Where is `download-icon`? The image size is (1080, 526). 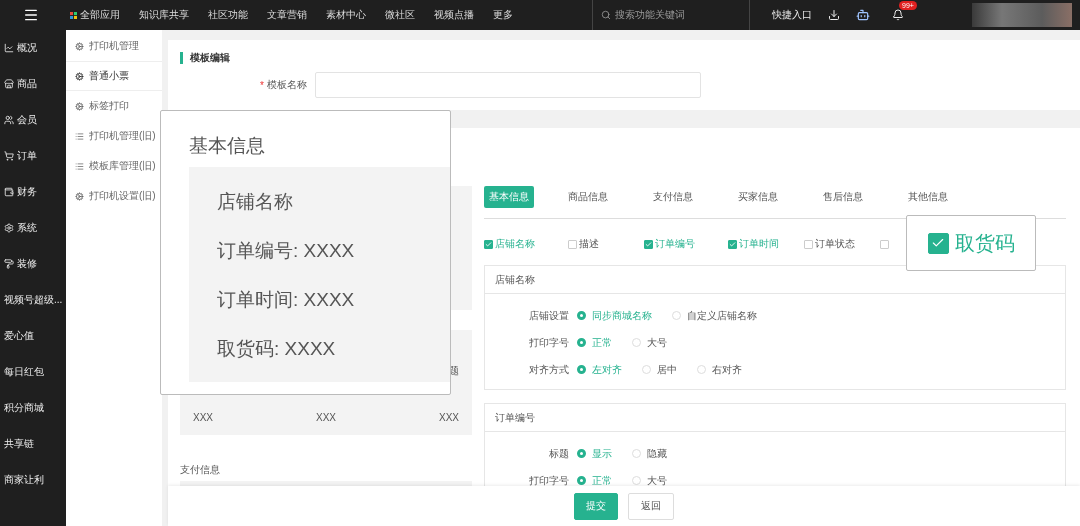
download-icon is located at coordinates (834, 15).